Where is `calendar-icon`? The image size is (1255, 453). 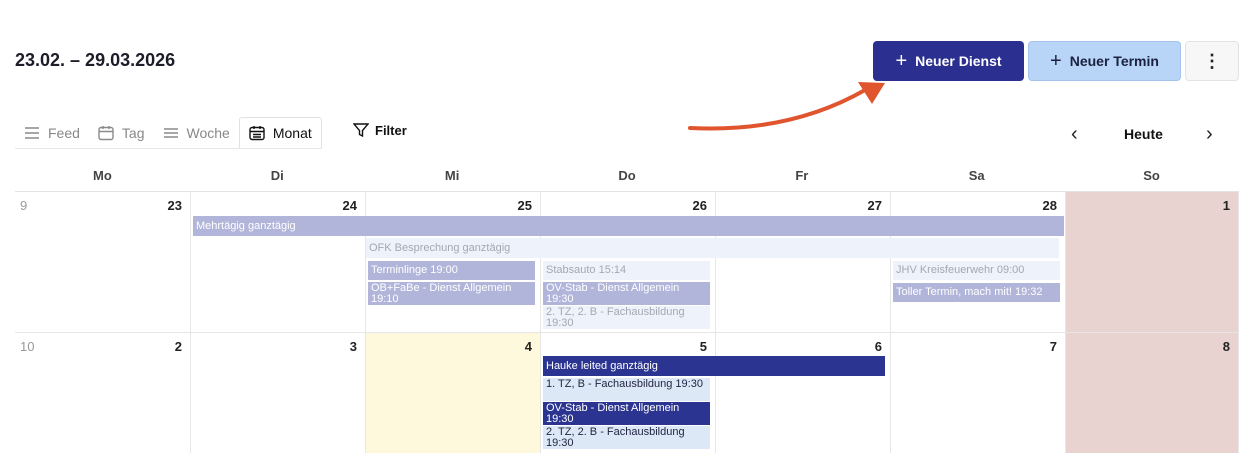
calendar-icon is located at coordinates (106, 132).